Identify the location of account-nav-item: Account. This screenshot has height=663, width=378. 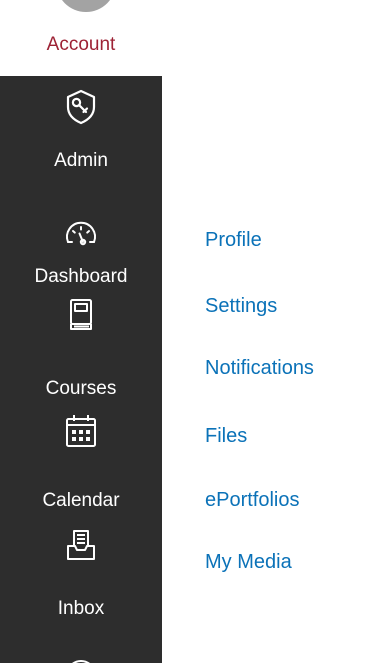
(81, 38).